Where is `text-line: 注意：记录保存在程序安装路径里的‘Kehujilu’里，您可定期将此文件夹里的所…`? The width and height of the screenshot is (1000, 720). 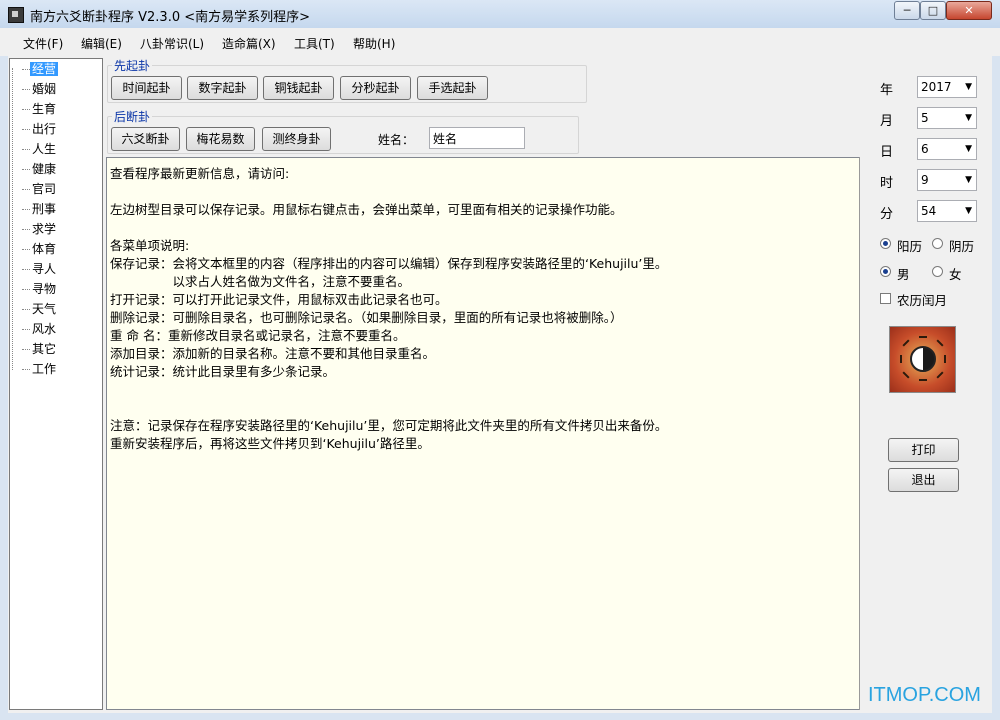 text-line: 注意：记录保存在程序安装路径里的‘Kehujilu’里，您可定期将此文件夹里的所… is located at coordinates (389, 425).